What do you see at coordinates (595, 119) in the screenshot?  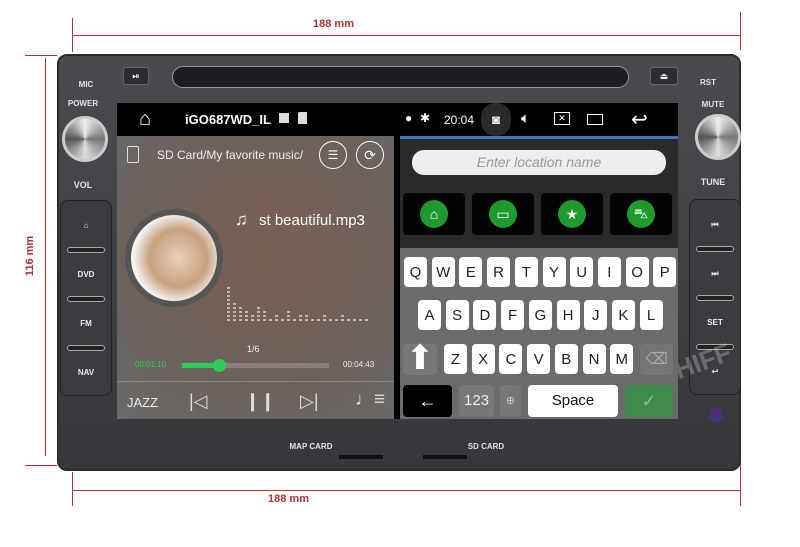 I see `recent-apps-icon` at bounding box center [595, 119].